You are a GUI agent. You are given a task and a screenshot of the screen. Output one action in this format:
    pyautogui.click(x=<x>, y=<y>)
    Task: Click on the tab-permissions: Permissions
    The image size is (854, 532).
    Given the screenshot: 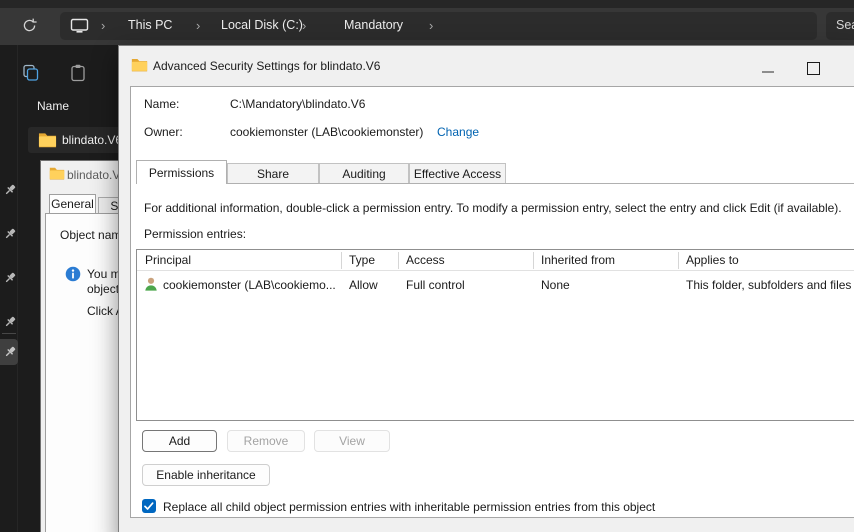 What is the action you would take?
    pyautogui.click(x=181, y=172)
    